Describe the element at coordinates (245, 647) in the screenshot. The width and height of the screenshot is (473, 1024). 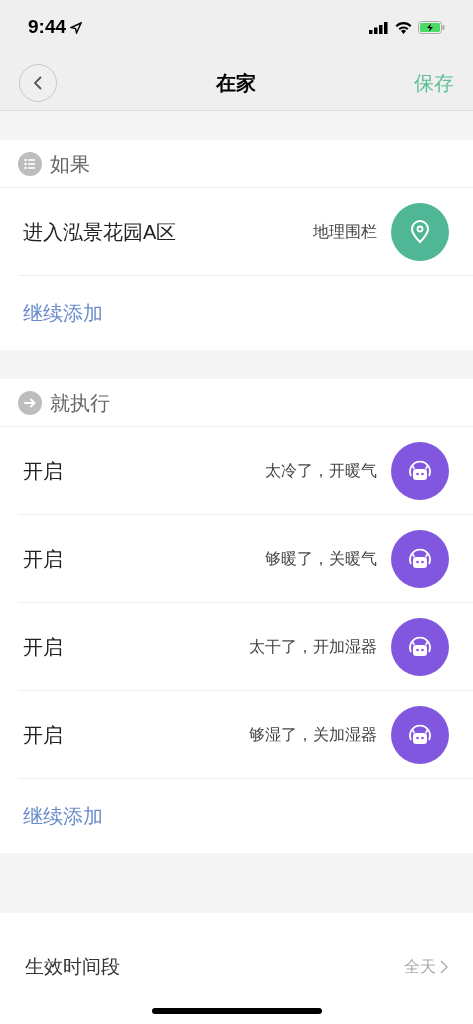
I see `rule-row: 开启 太干了，开加湿器` at that location.